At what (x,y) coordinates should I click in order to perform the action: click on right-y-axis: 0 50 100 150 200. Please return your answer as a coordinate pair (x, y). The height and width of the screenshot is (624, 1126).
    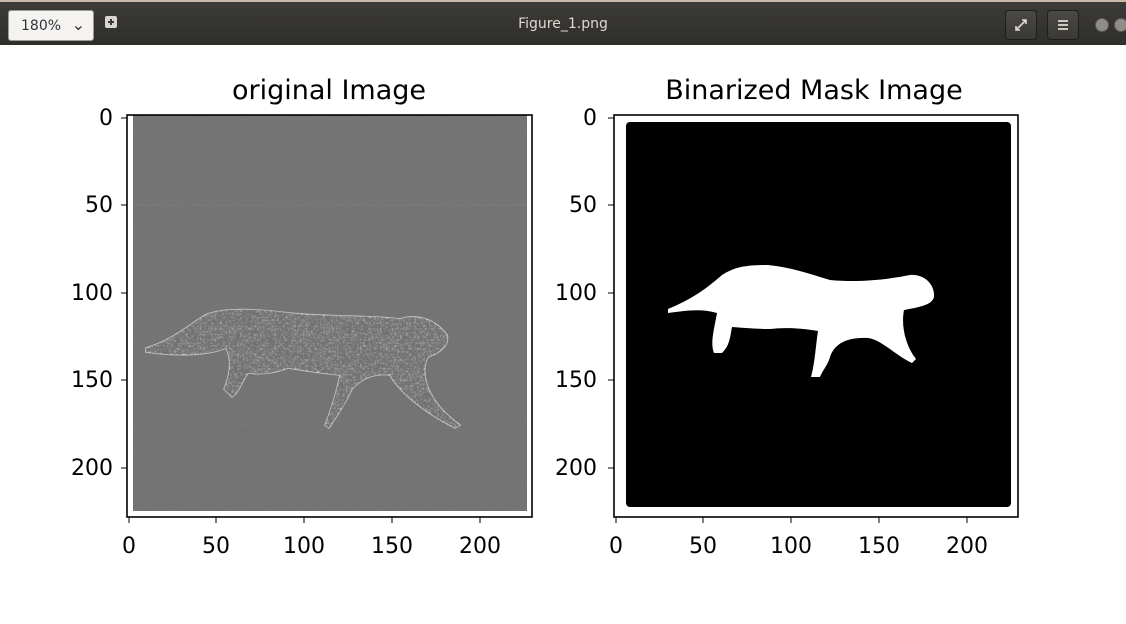
    Looking at the image, I should click on (584, 293).